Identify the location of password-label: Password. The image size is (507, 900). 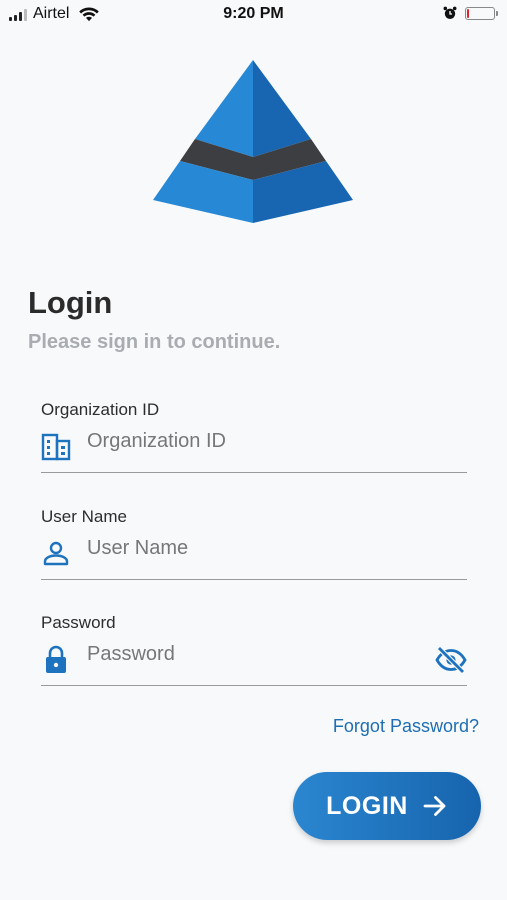
(78, 622).